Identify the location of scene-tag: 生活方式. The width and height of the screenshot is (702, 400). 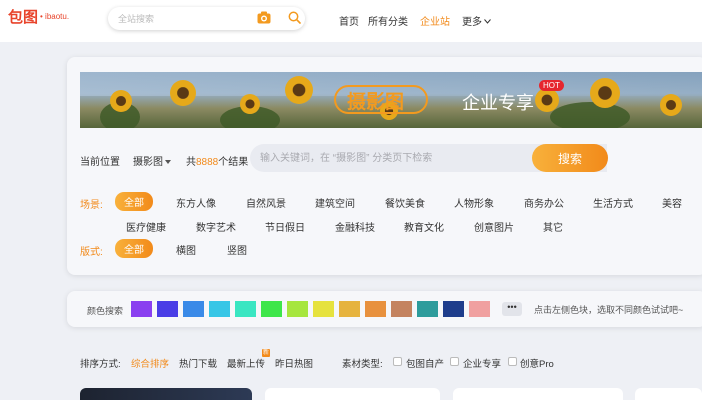
(613, 202).